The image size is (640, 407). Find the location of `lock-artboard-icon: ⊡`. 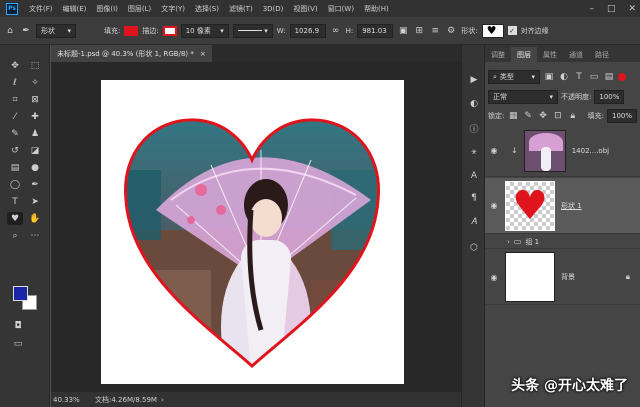

lock-artboard-icon: ⊡ is located at coordinates (558, 116).